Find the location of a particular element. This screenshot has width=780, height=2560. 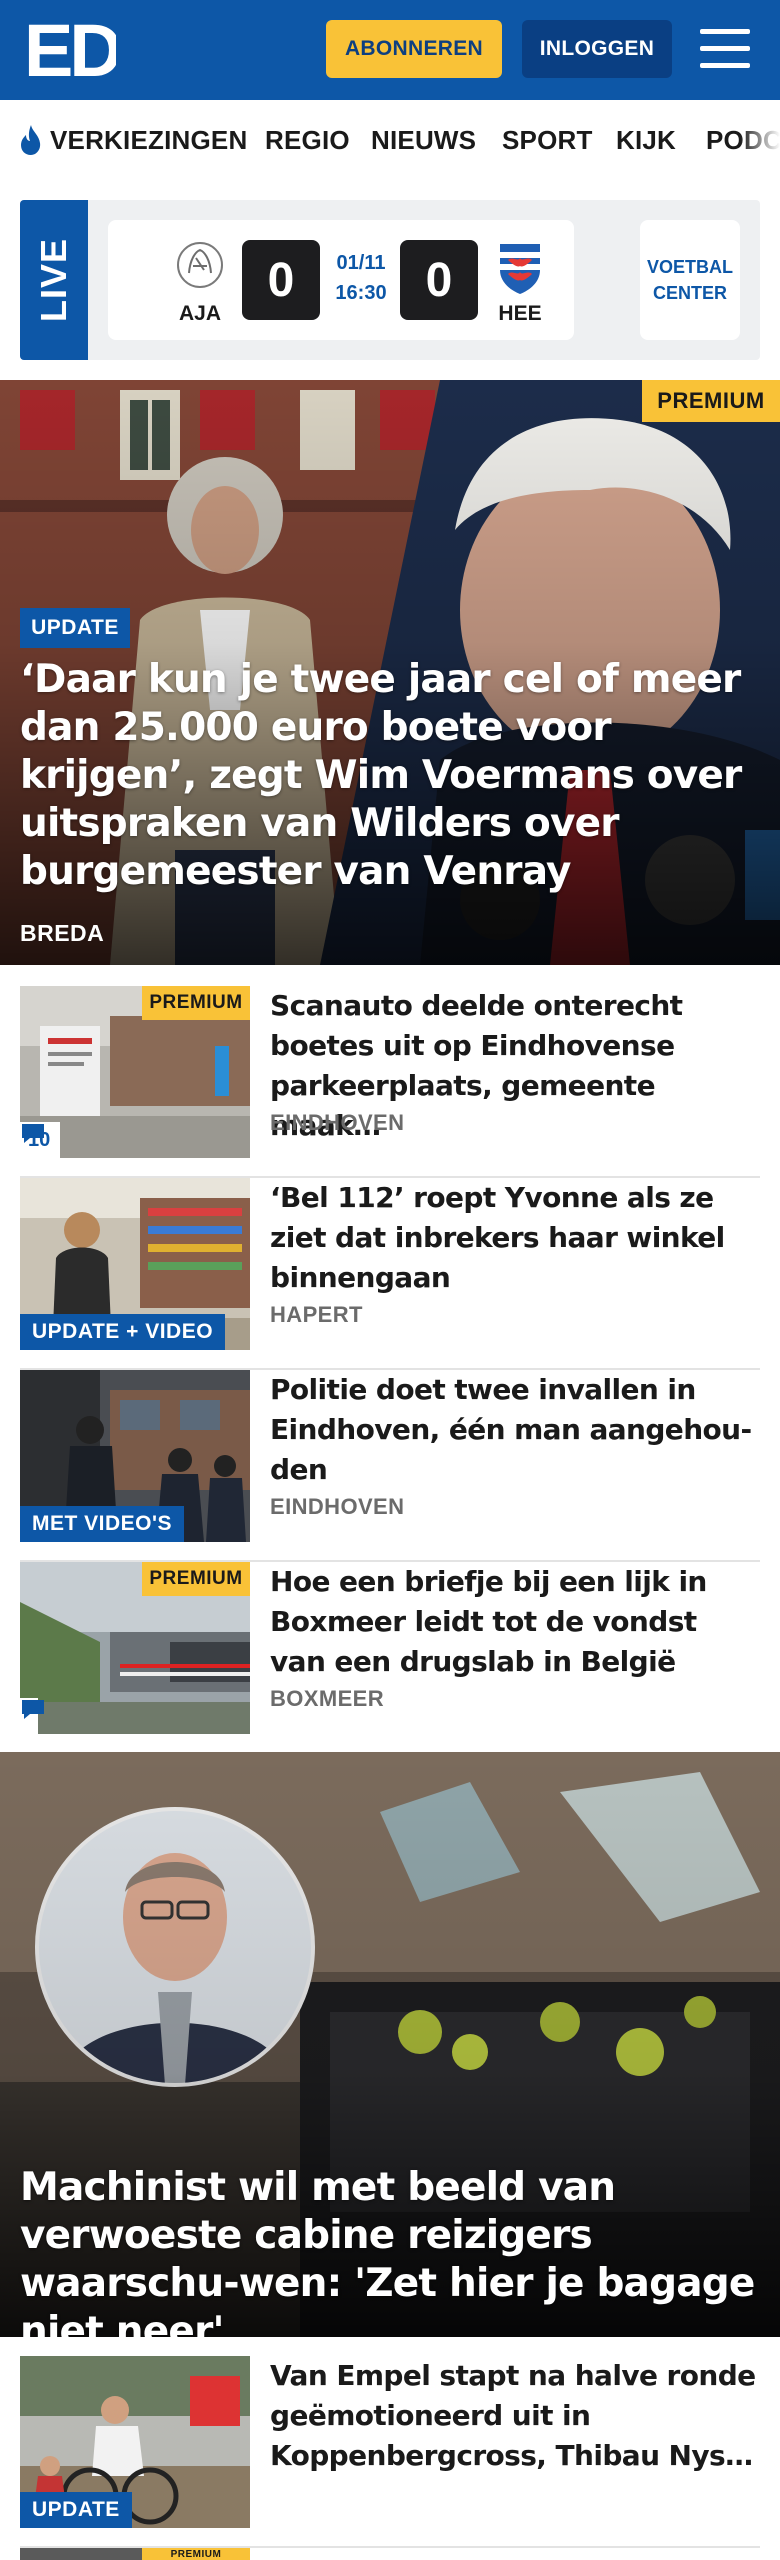

live-tab: LIVE is located at coordinates (54, 280).